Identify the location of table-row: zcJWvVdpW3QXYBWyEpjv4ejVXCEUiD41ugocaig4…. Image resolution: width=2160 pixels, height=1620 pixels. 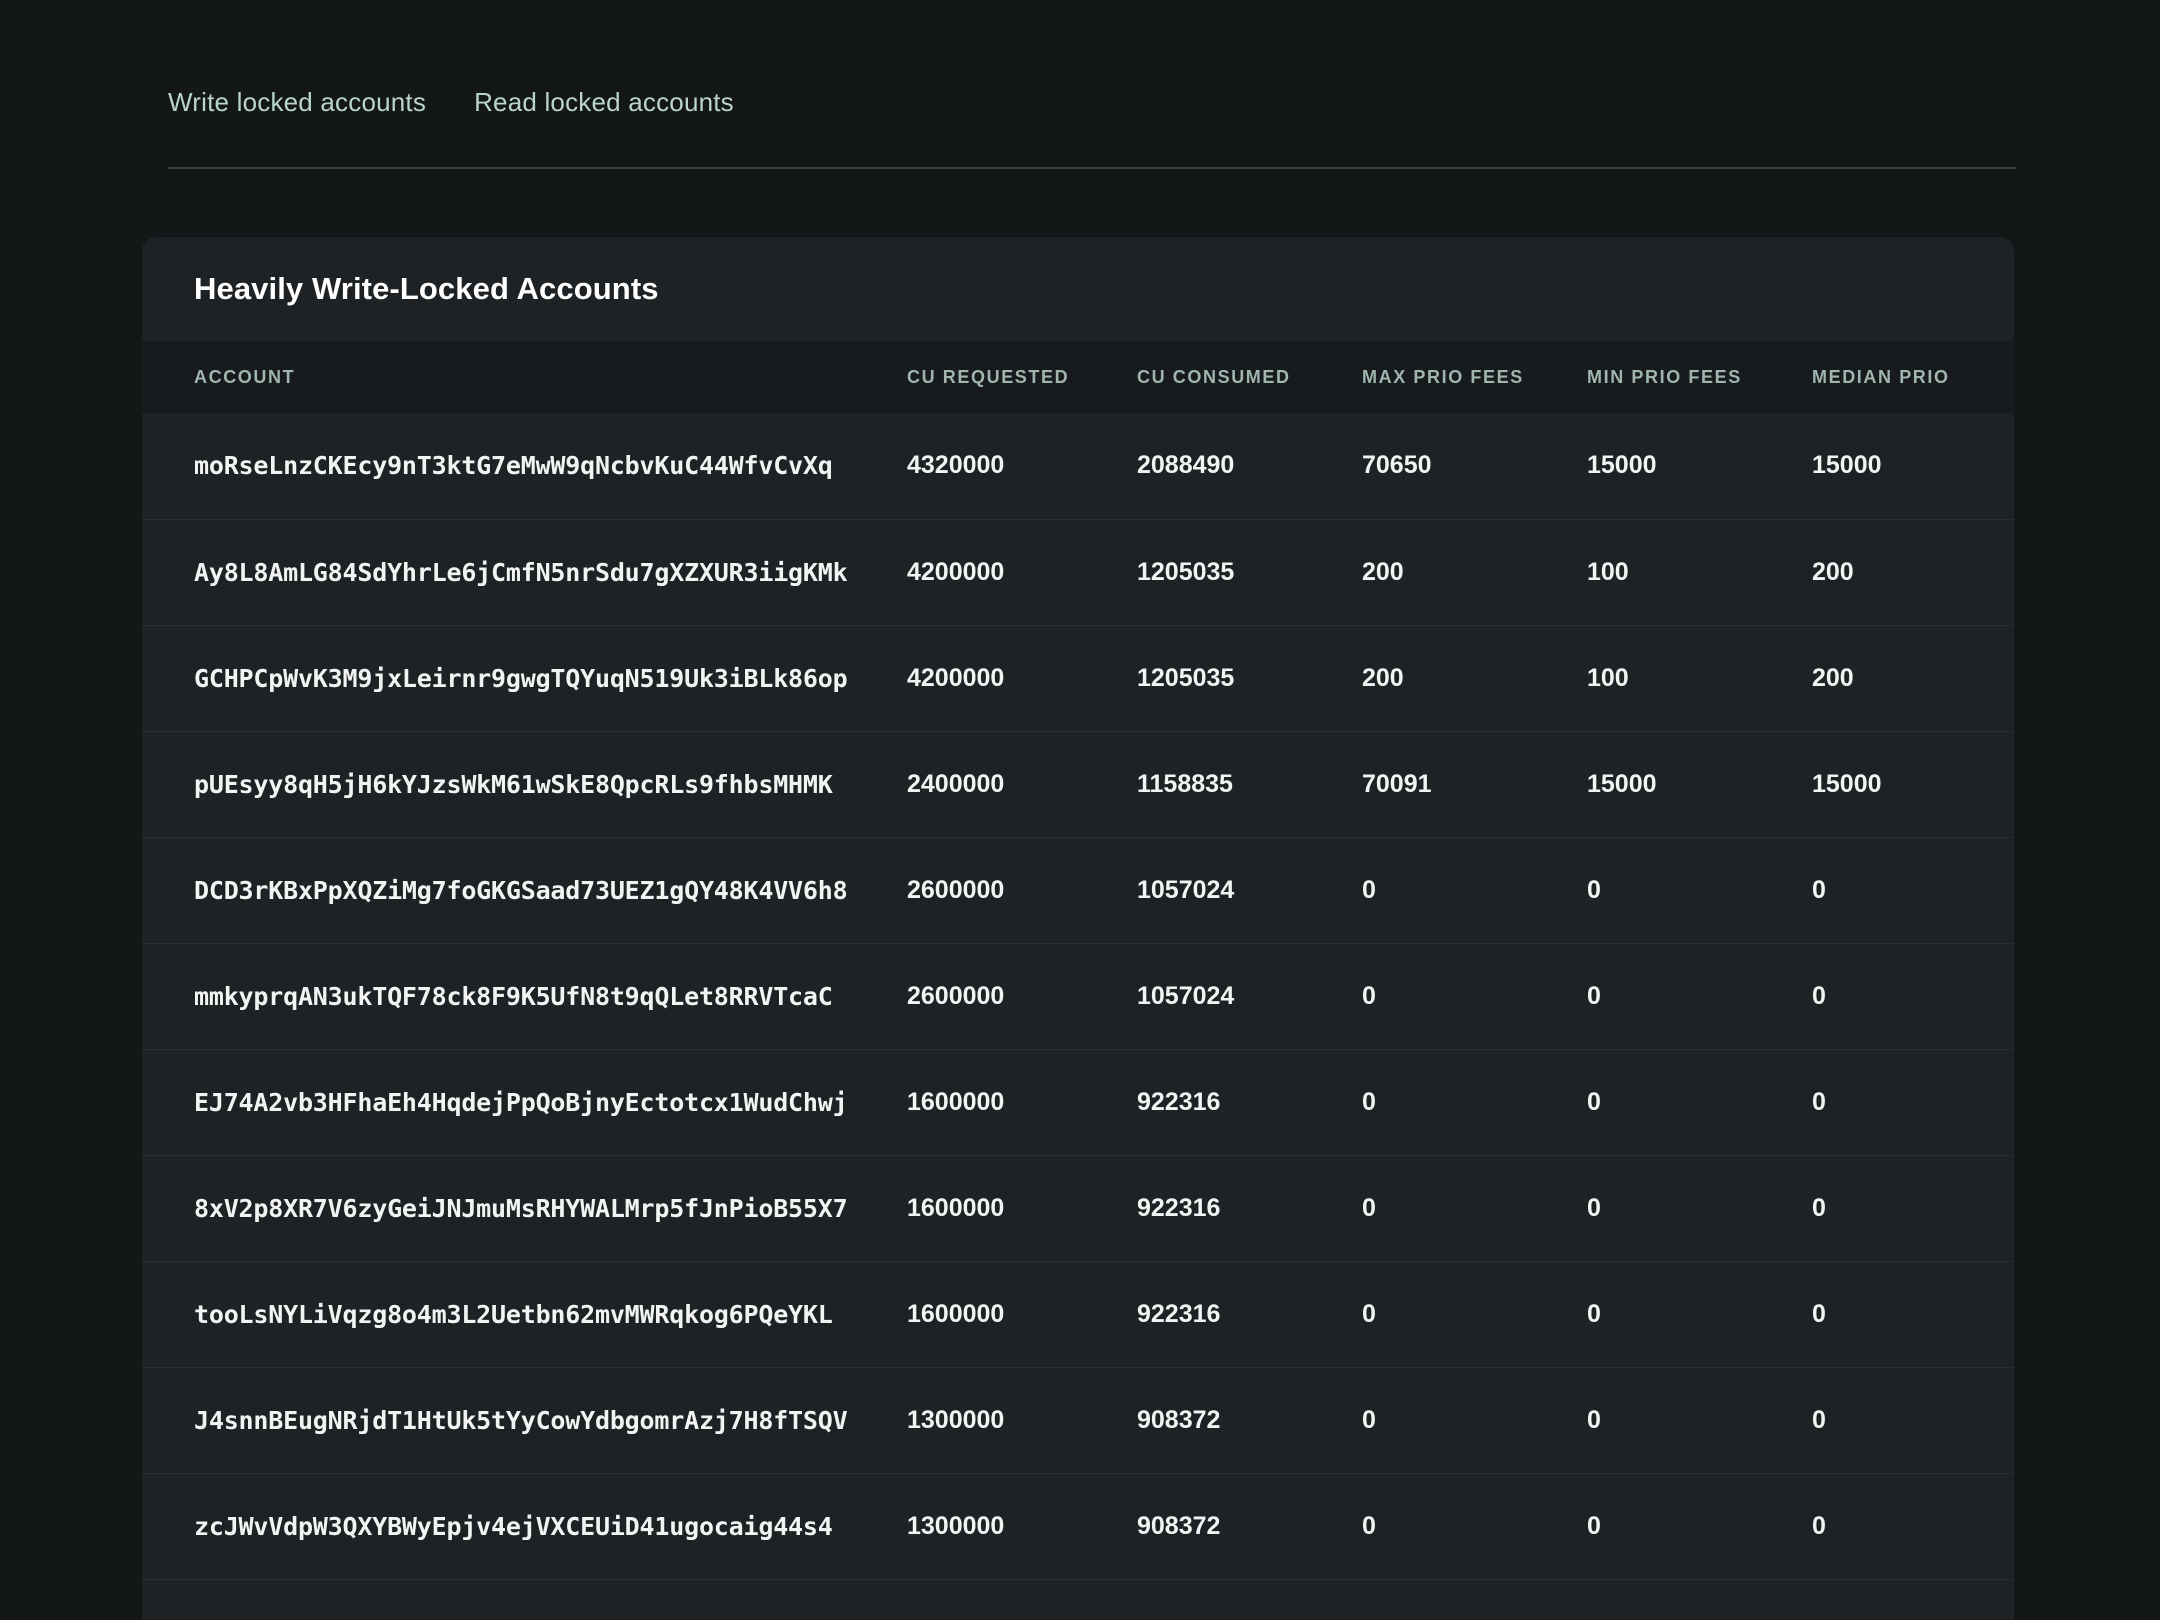
(1078, 1526).